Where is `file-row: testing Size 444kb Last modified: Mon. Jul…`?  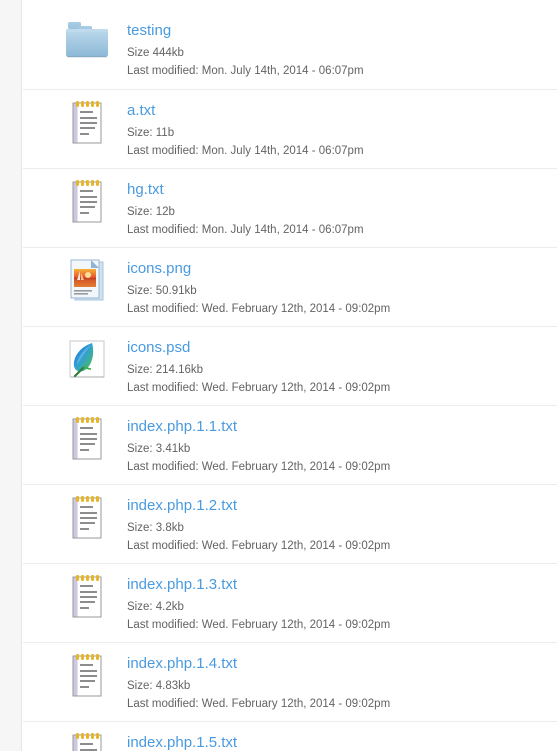 file-row: testing Size 444kb Last modified: Mon. Jul… is located at coordinates (290, 49).